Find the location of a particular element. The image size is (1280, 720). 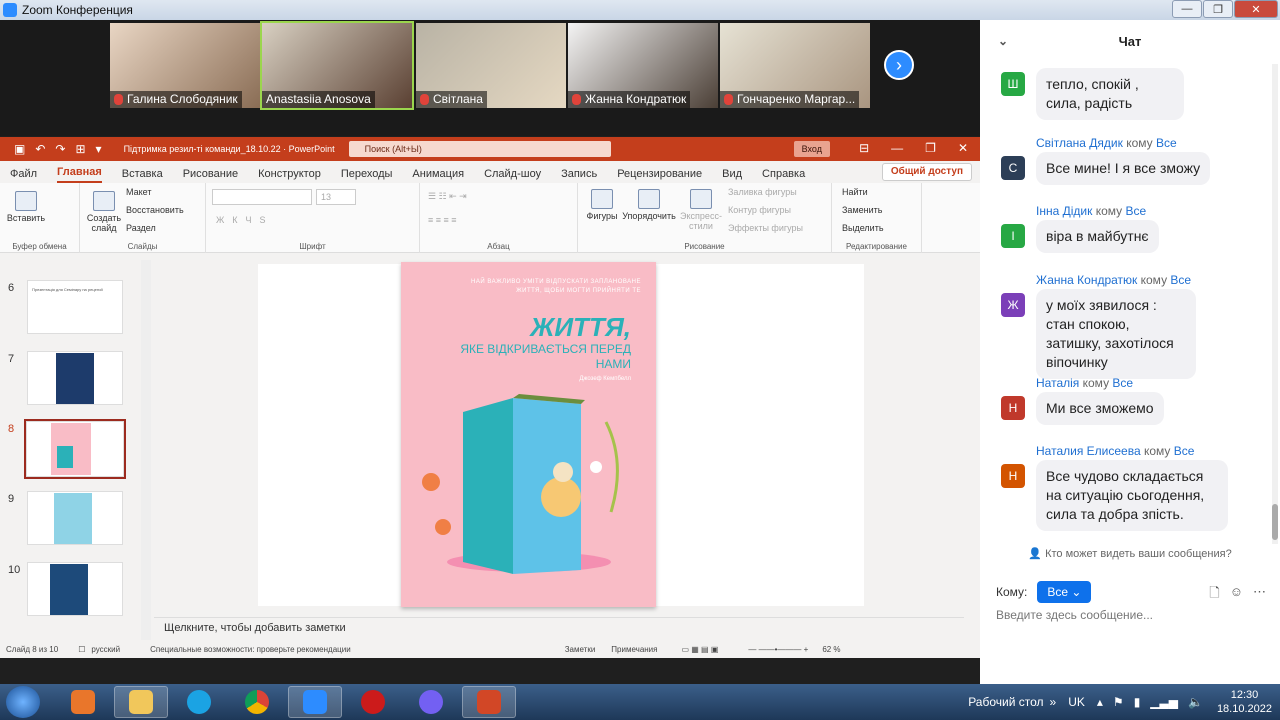

section-button: Раздел is located at coordinates (141, 228).